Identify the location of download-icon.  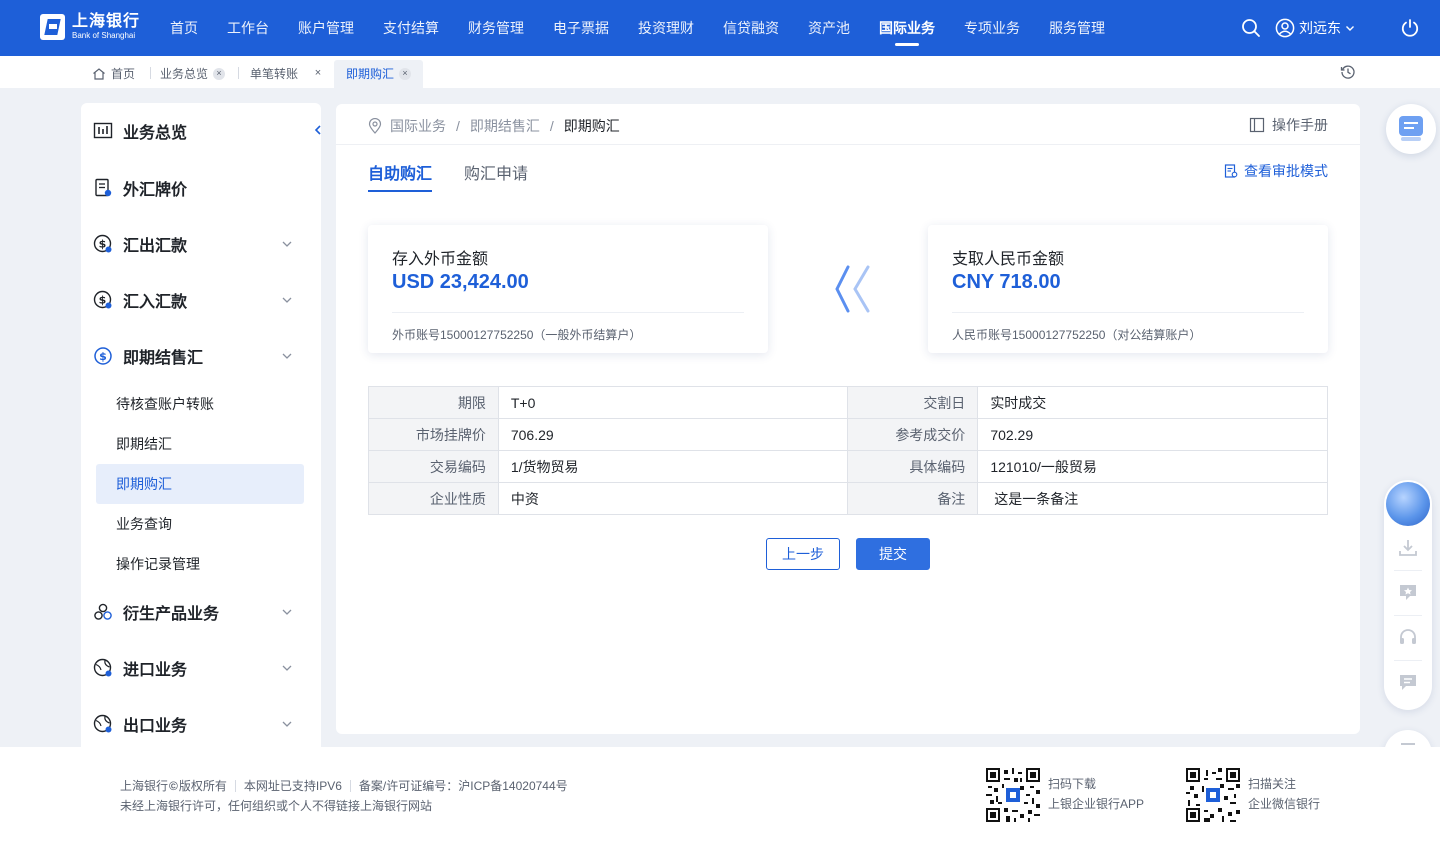
(1408, 548).